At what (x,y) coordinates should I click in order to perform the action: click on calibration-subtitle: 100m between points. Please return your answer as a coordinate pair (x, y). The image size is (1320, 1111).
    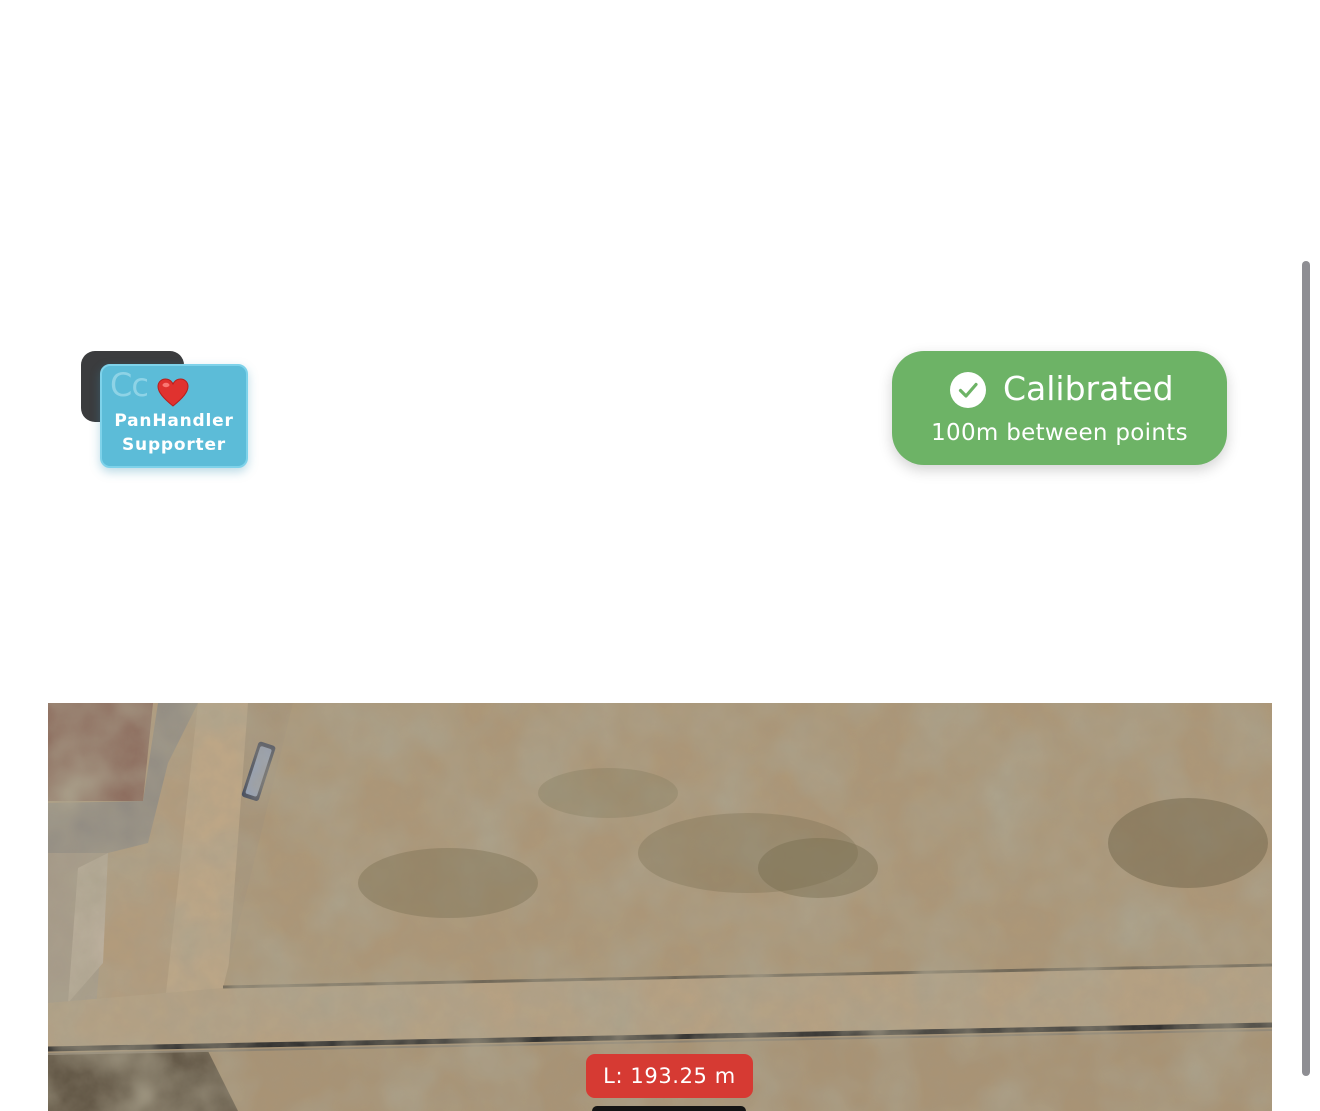
    Looking at the image, I should click on (1059, 433).